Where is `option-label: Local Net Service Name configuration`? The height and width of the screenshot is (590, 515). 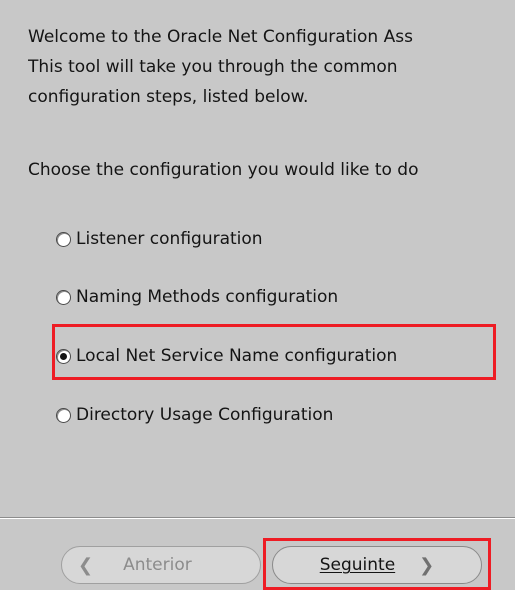 option-label: Local Net Service Name configuration is located at coordinates (237, 356).